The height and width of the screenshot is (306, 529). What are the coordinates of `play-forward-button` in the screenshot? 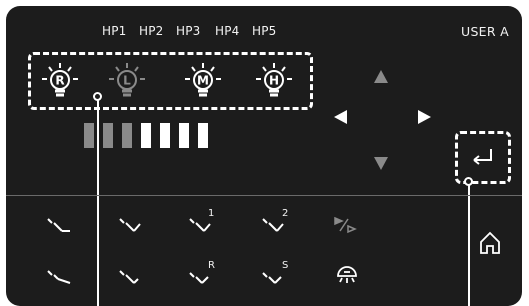 It's located at (347, 225).